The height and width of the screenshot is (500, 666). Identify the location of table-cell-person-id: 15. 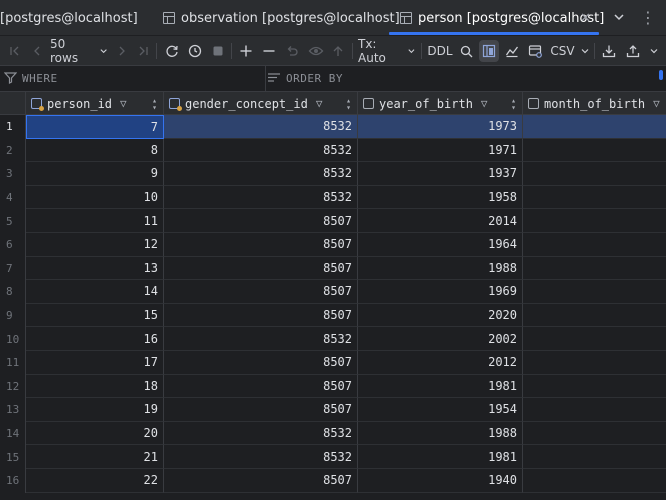
(95, 315).